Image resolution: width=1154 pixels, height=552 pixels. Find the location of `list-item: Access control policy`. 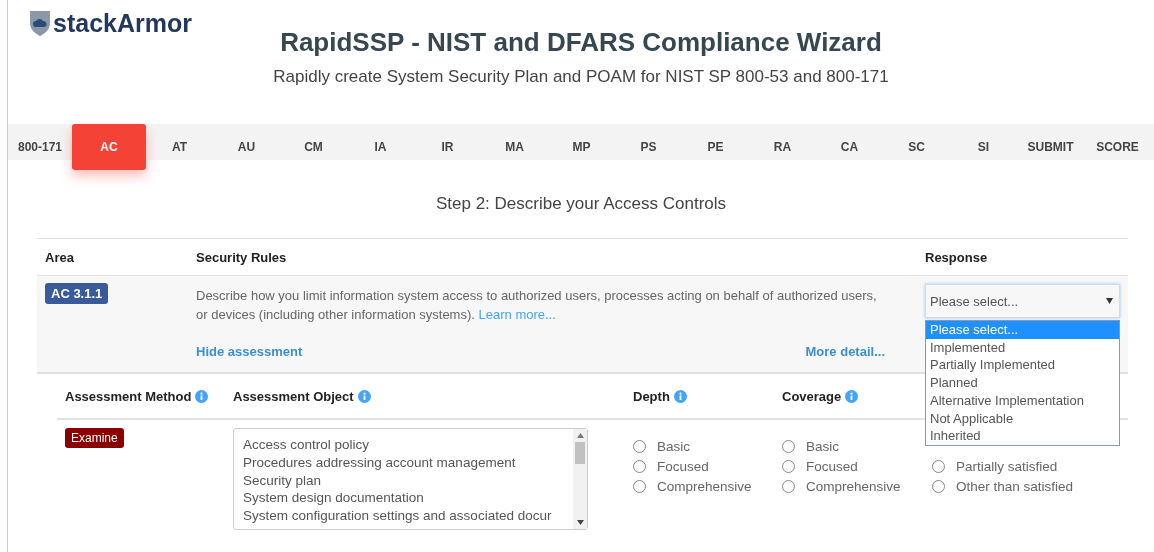

list-item: Access control policy is located at coordinates (408, 445).